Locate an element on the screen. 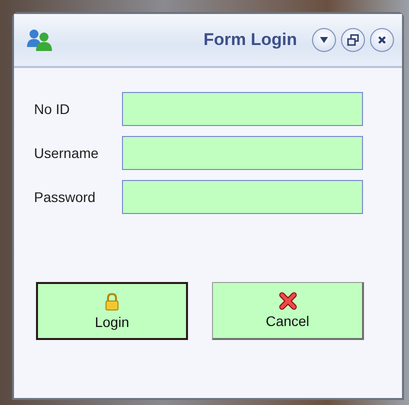 This screenshot has height=405, width=409. field-label: Username is located at coordinates (67, 153).